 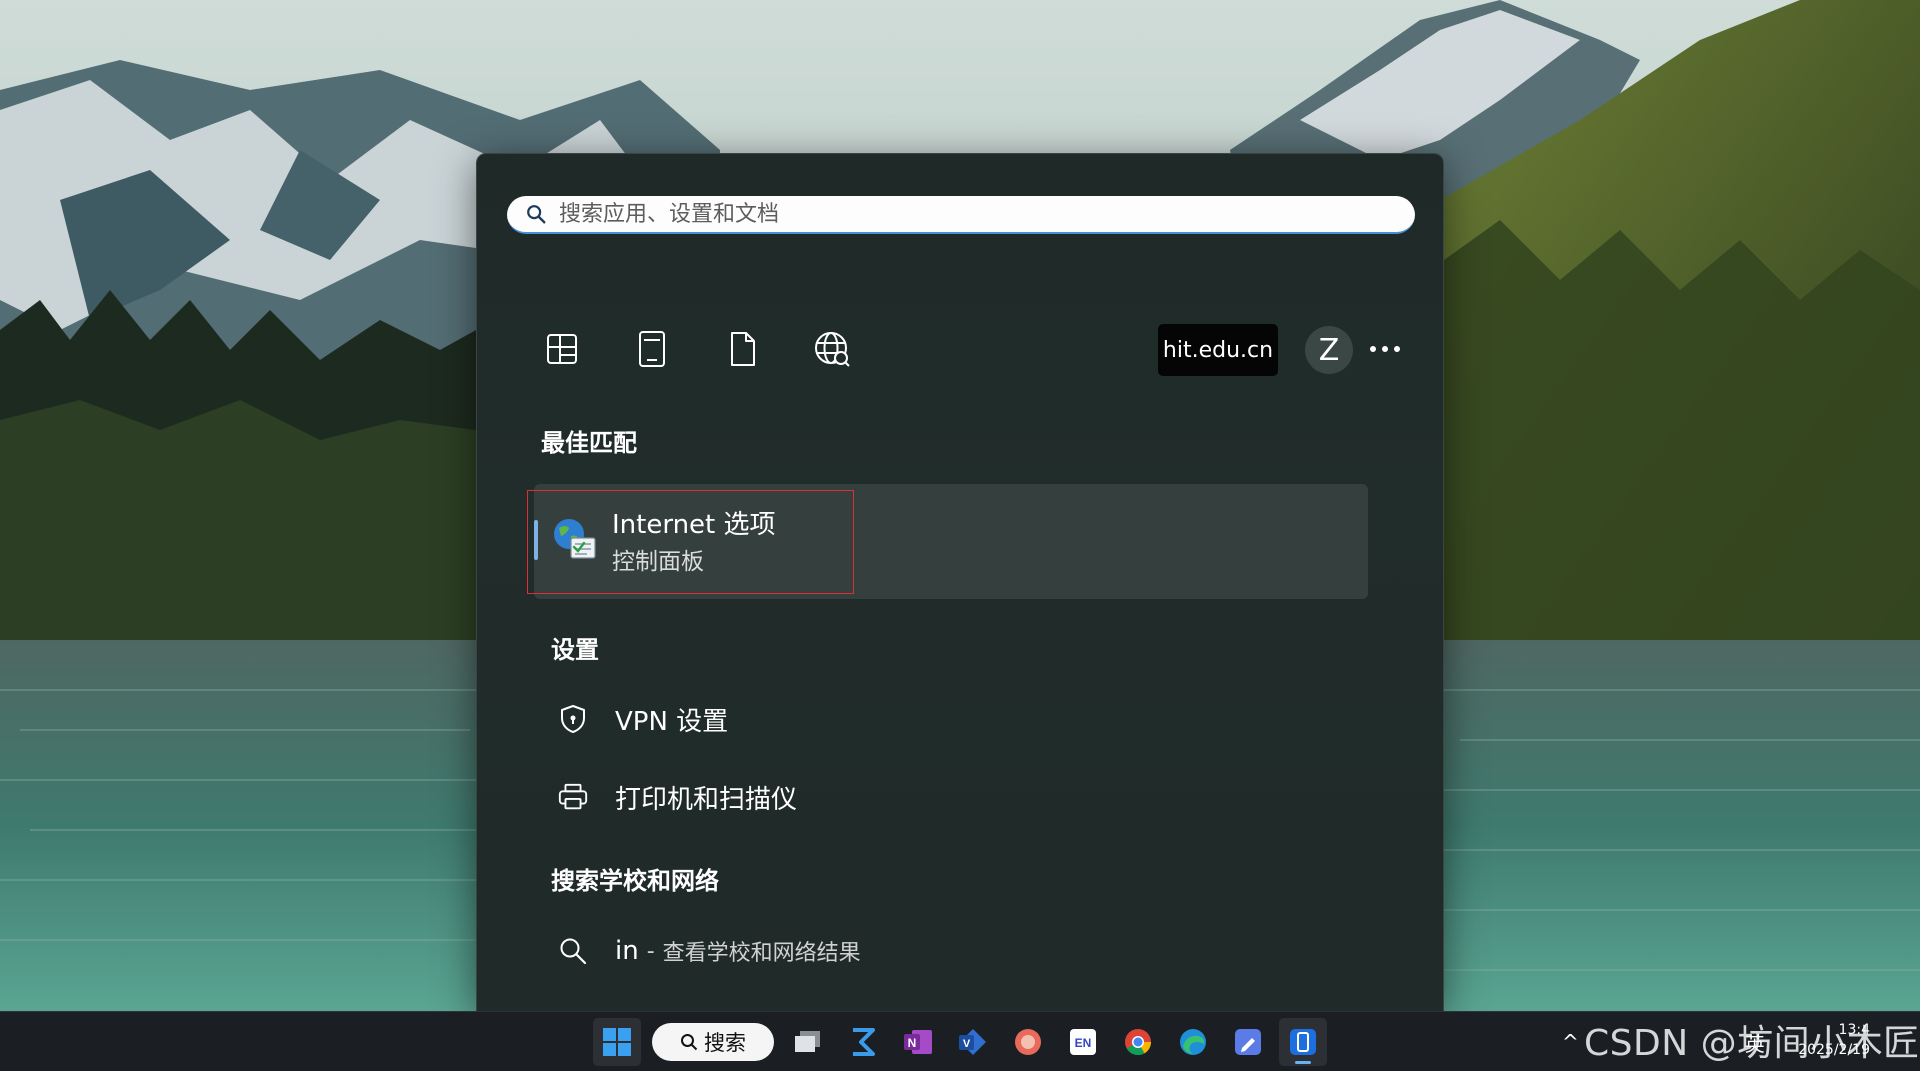 What do you see at coordinates (761, 953) in the screenshot?
I see `school-network-results-text: 查看学校和网络结果` at bounding box center [761, 953].